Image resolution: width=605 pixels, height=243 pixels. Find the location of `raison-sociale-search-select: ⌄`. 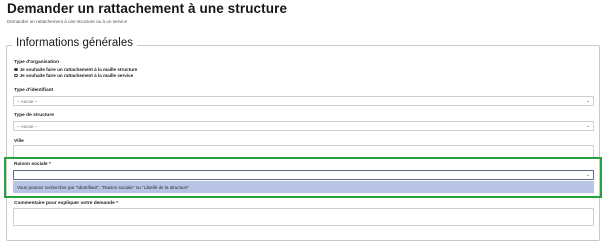

raison-sociale-search-select: ⌄ is located at coordinates (303, 175).